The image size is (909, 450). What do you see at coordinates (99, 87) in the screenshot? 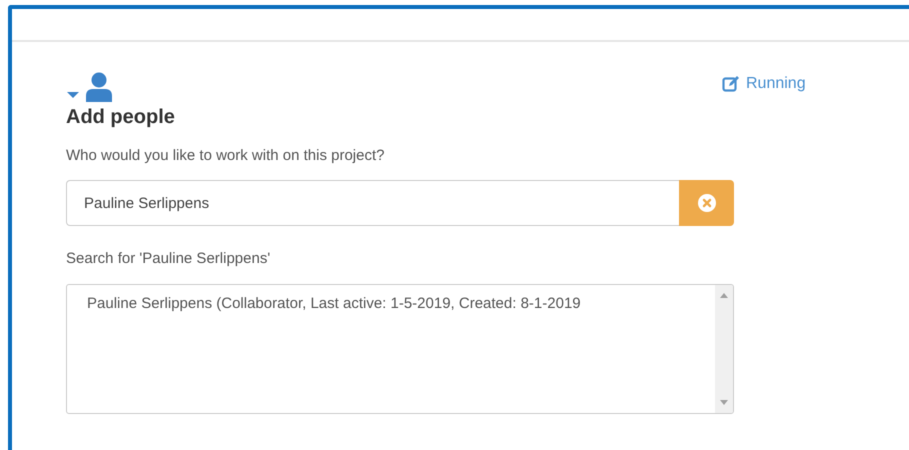
I see `person-icon` at bounding box center [99, 87].